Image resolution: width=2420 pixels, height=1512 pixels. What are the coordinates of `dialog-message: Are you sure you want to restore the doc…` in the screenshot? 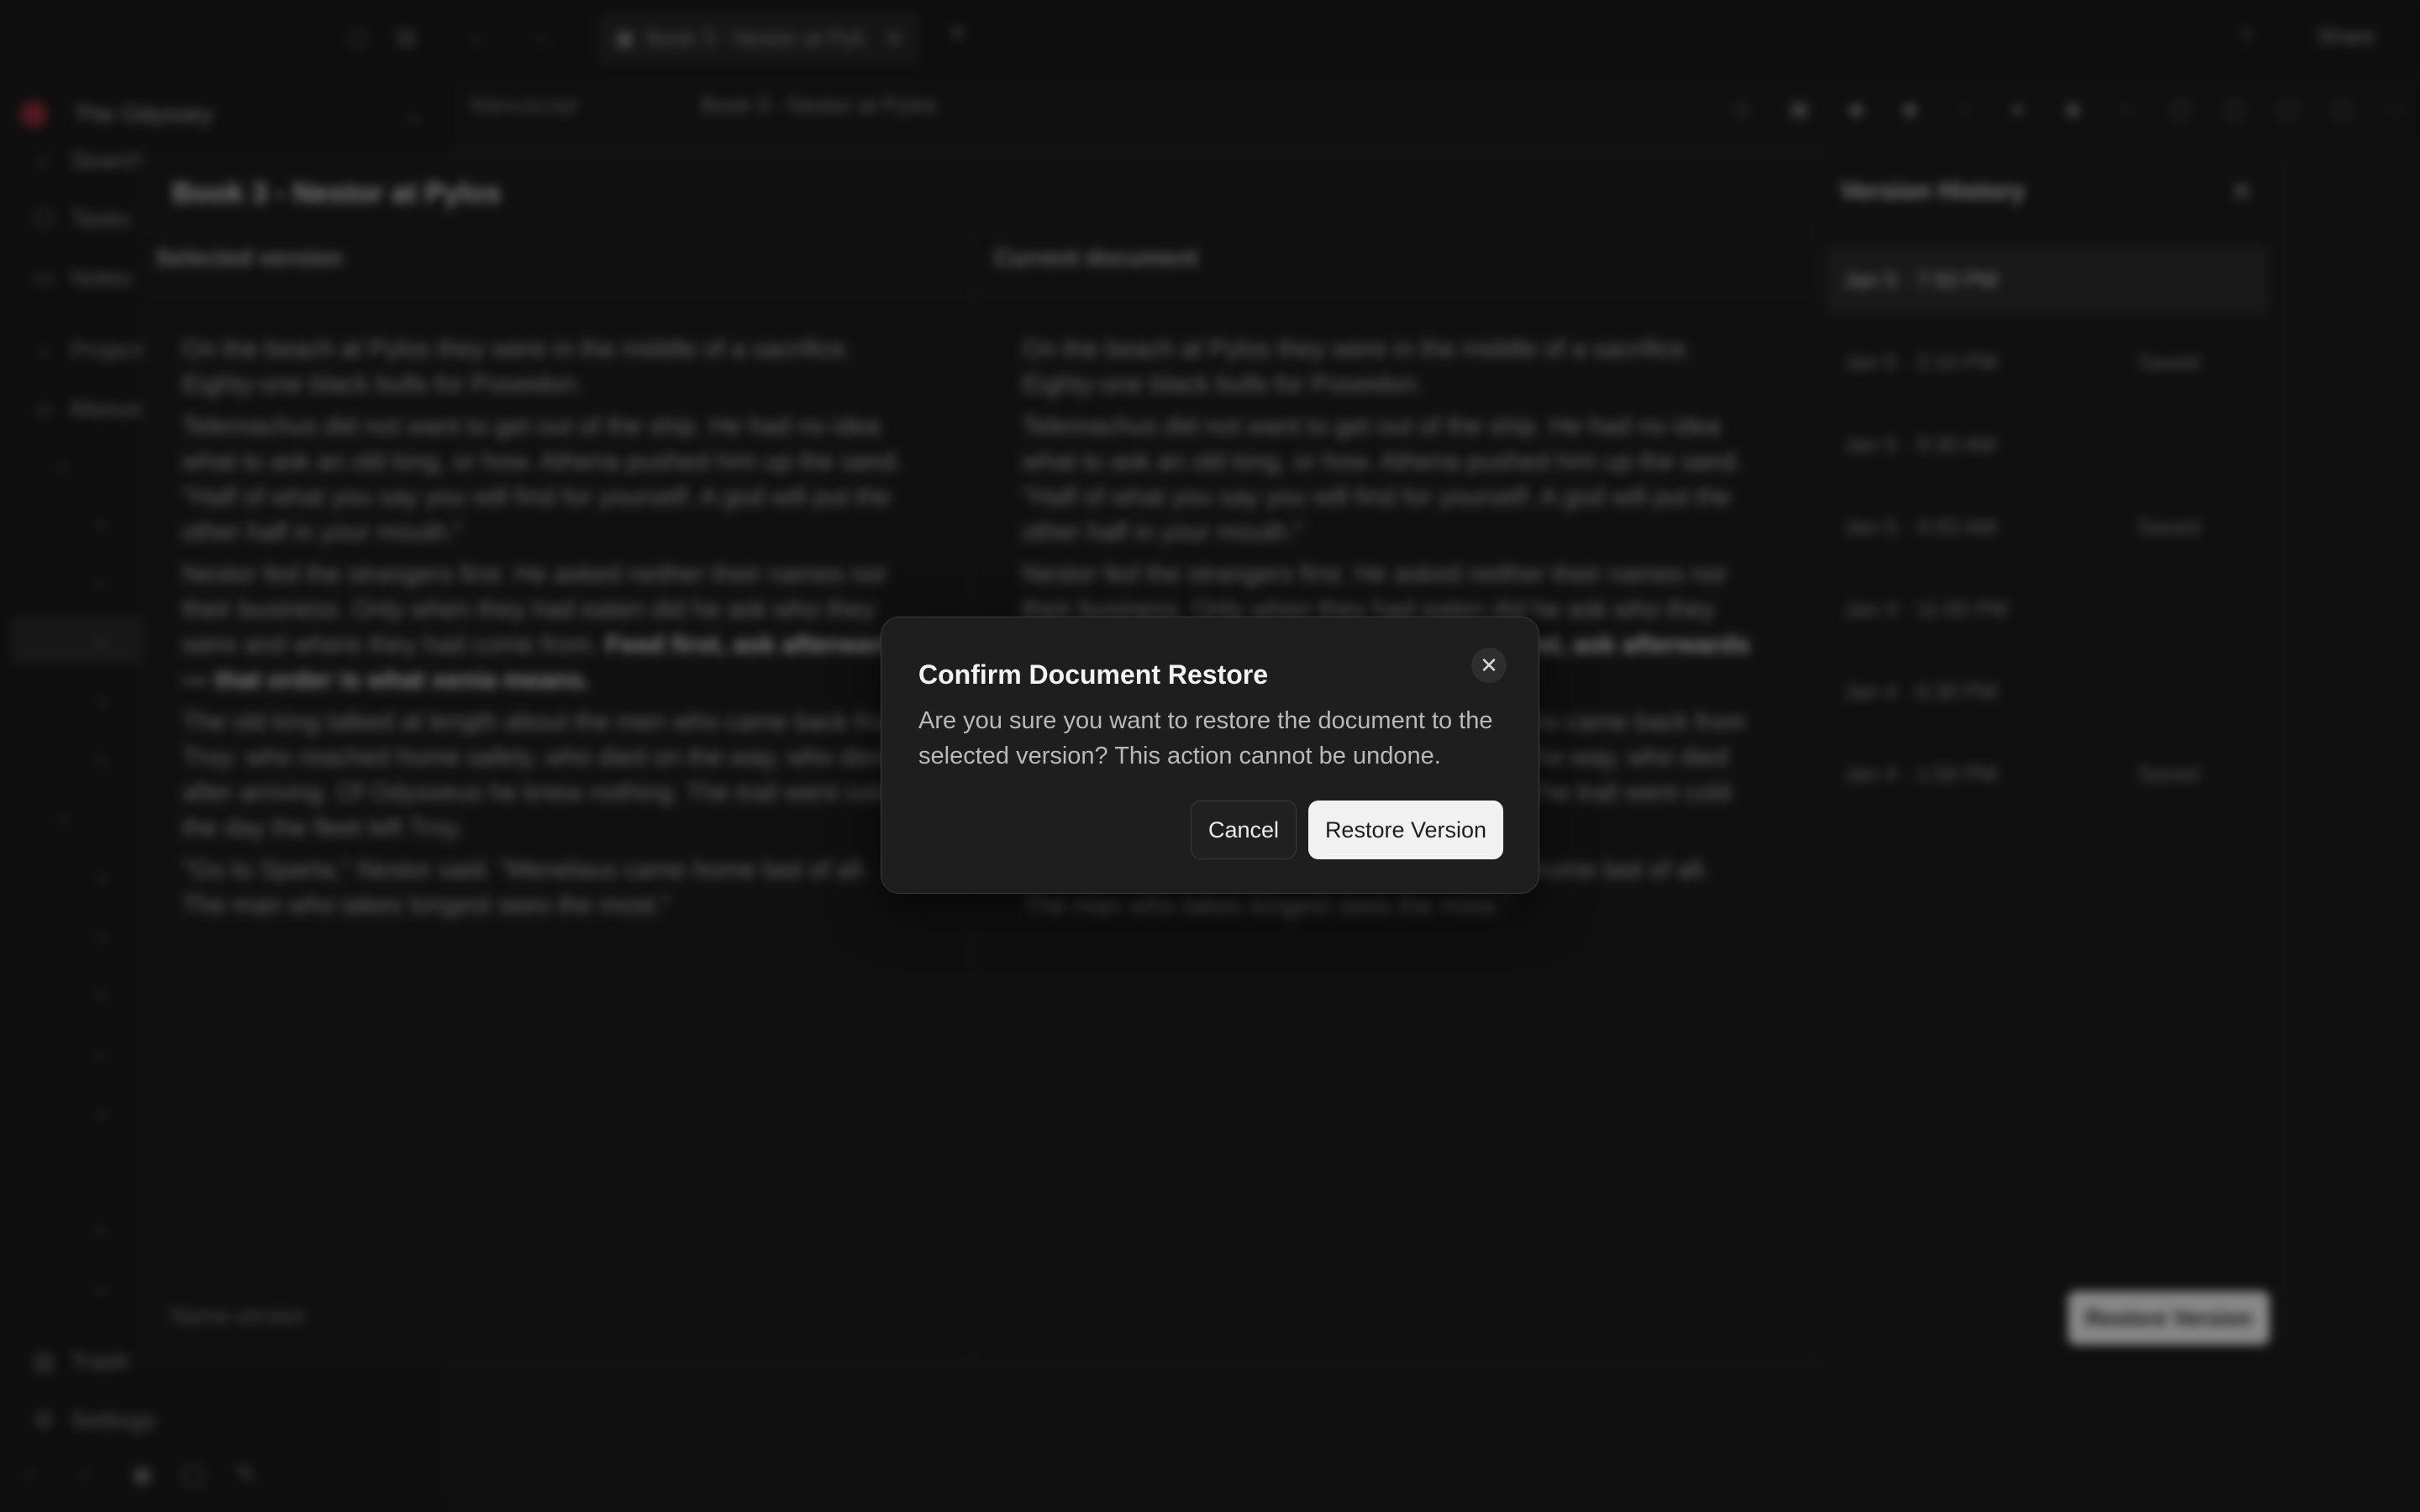 It's located at (1205, 738).